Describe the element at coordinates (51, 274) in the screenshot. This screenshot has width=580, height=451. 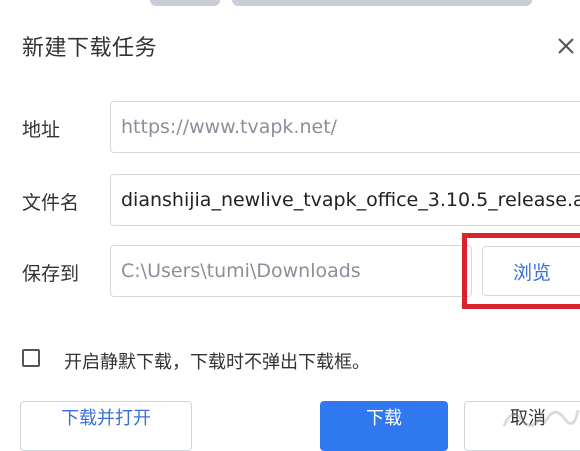
I see `savepath-label: 保存到` at that location.